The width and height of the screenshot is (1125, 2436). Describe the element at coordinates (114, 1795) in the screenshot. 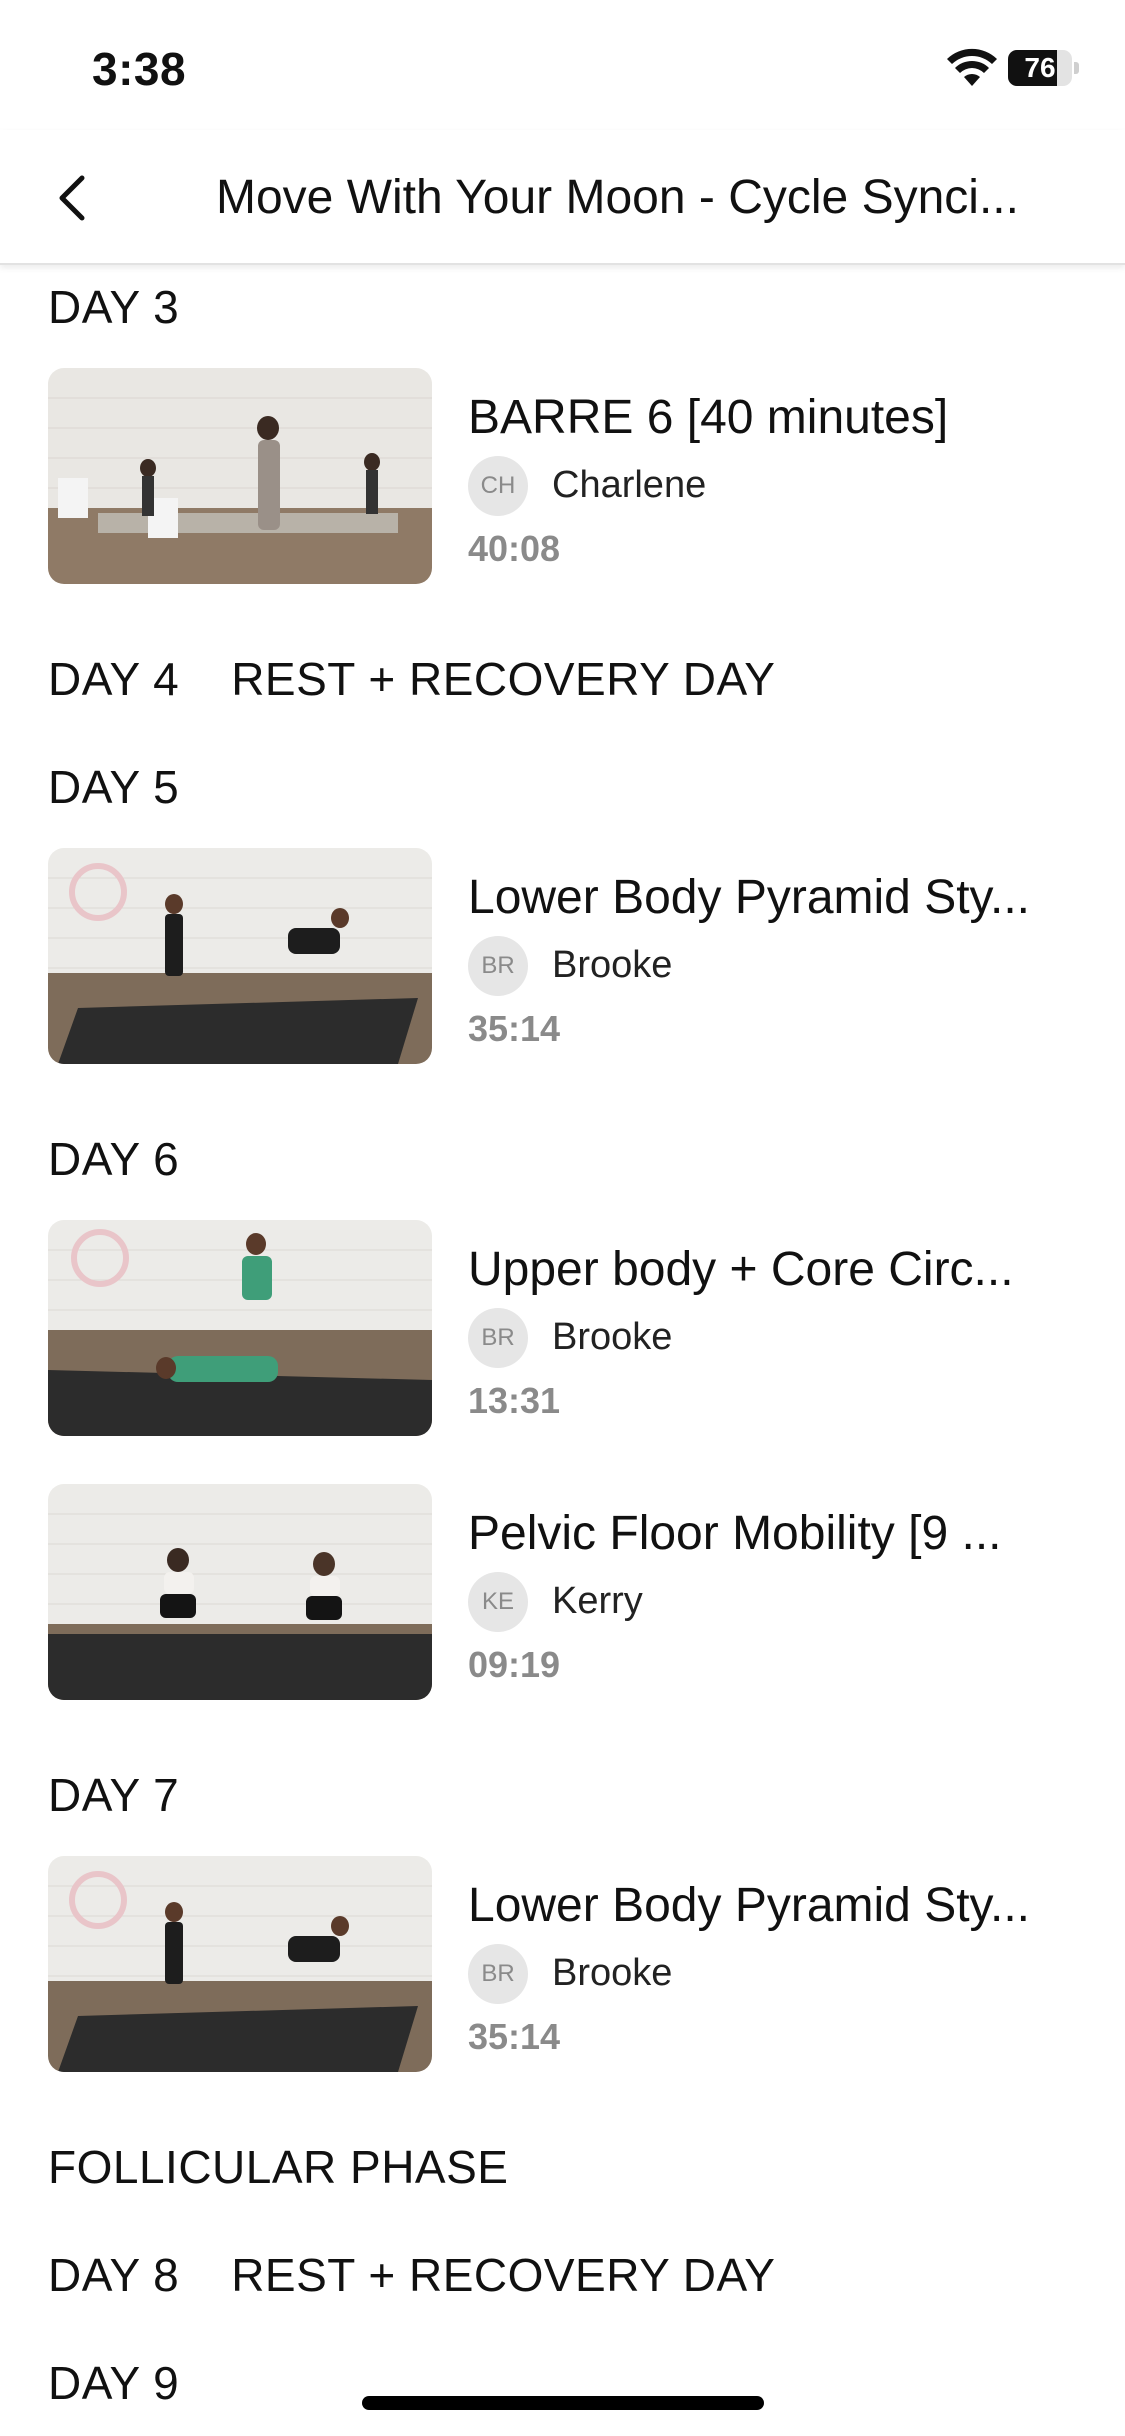

I see `day-header: DAY 7` at that location.